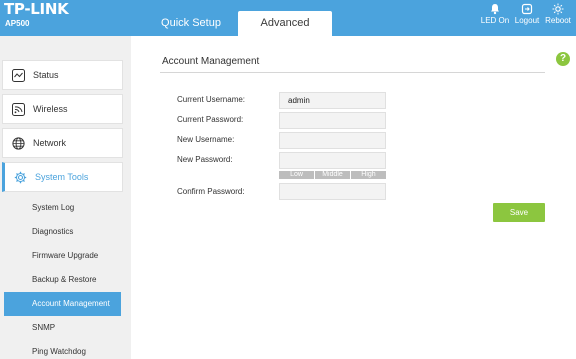 This screenshot has height=359, width=576. I want to click on tab-quick-setup: Quick Setup, so click(191, 23).